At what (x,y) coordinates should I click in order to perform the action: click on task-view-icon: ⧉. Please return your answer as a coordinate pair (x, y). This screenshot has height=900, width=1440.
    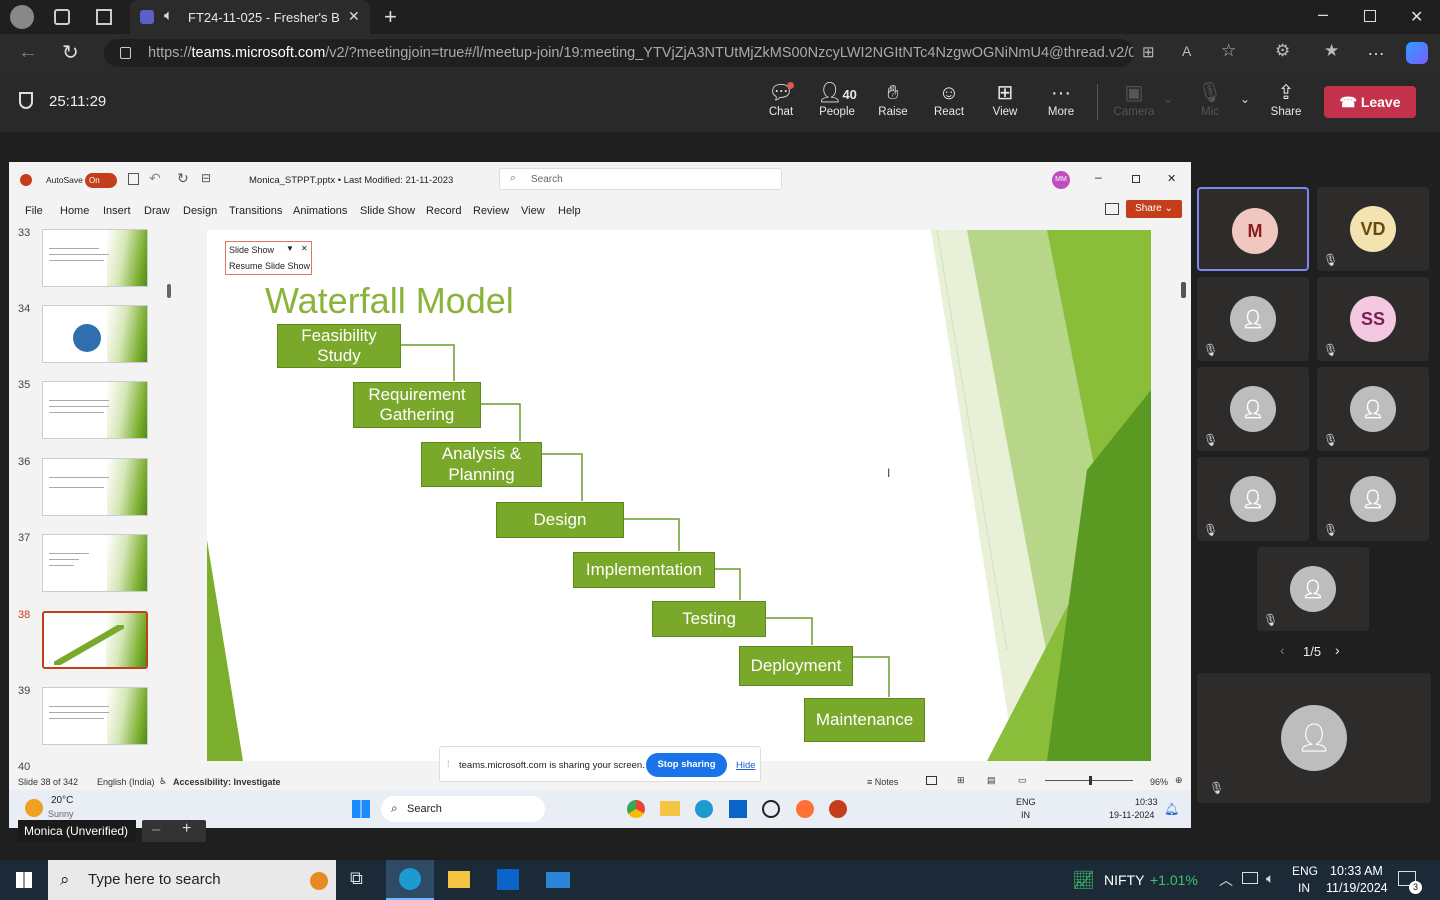
    Looking at the image, I should click on (356, 878).